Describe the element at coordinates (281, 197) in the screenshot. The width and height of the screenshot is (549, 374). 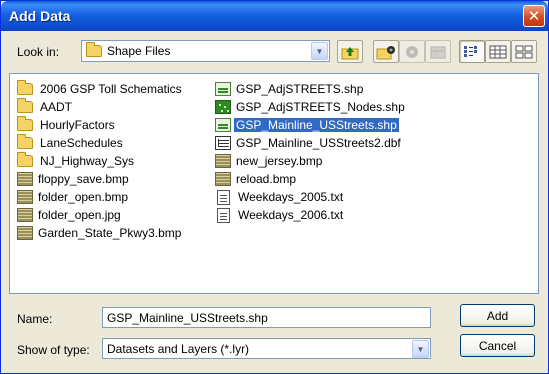
I see `list-item: Weekdays_2005.txt` at that location.